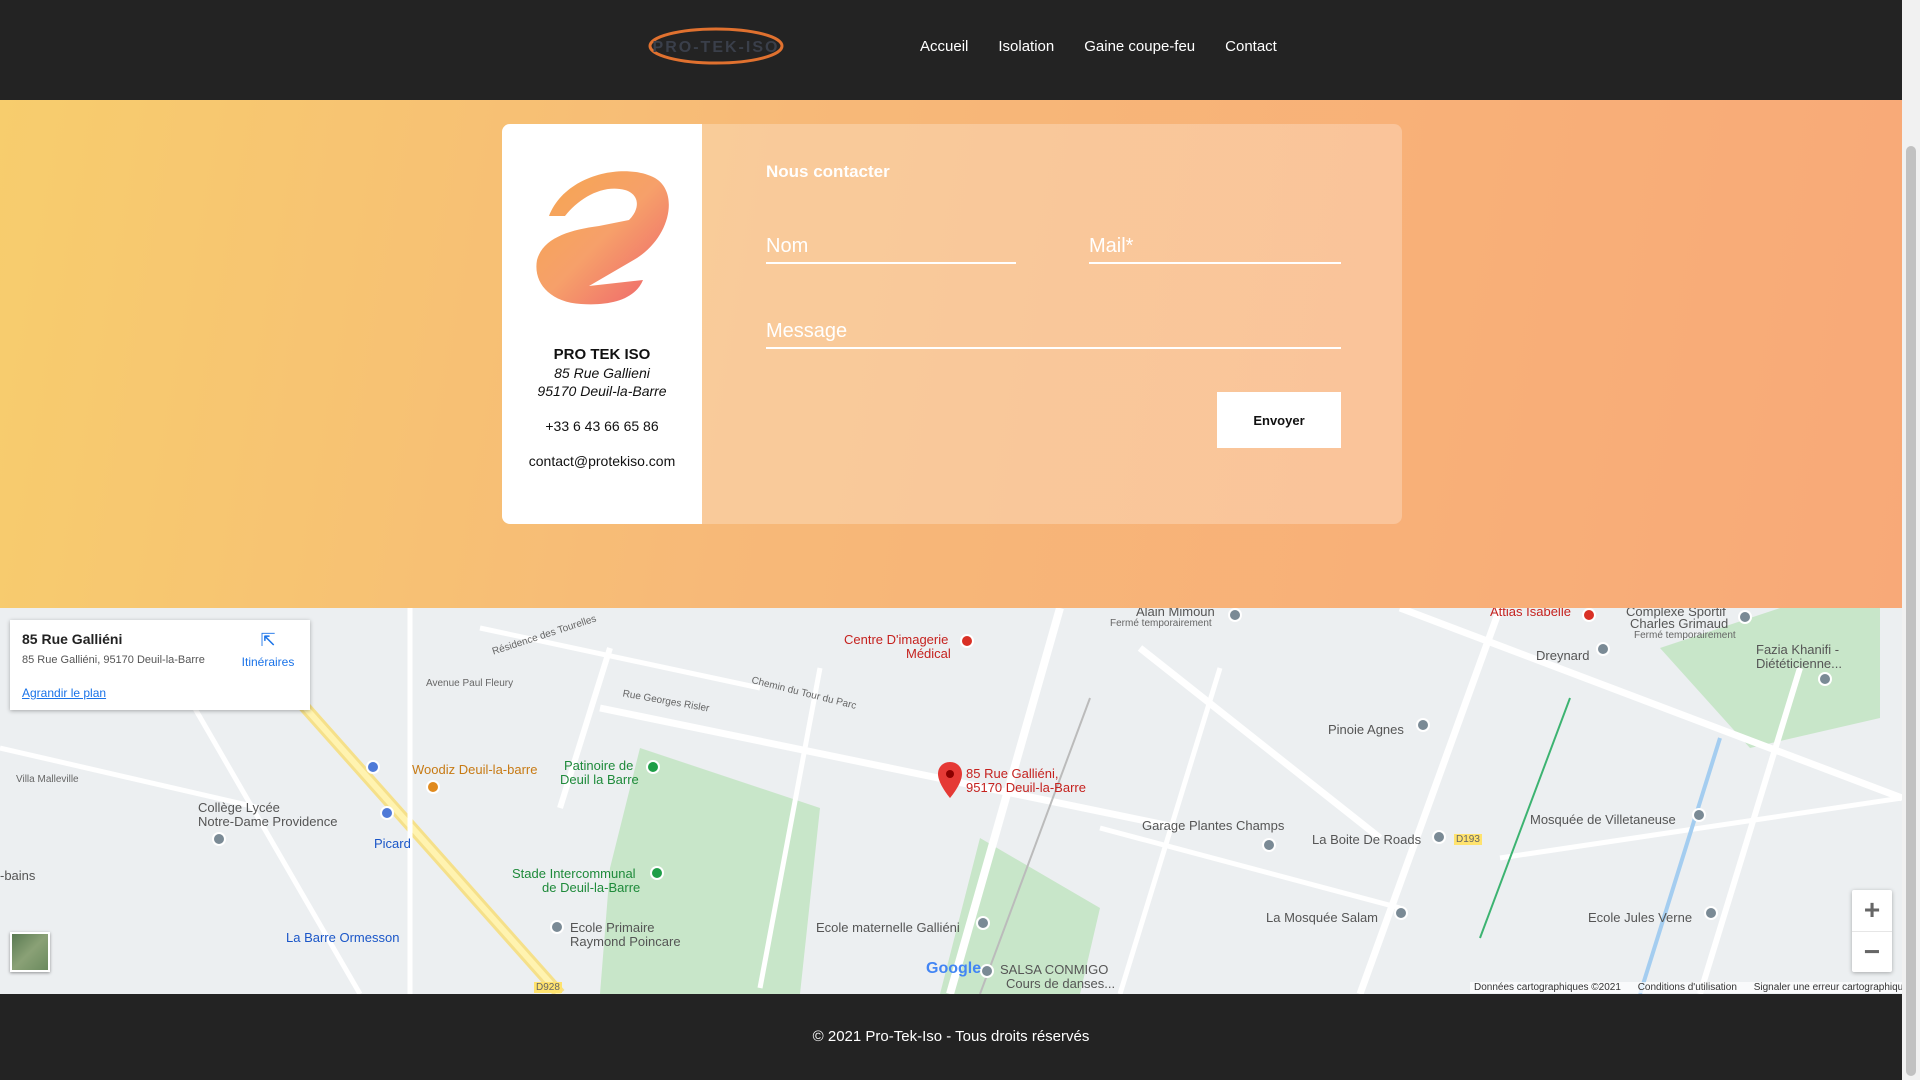  Describe the element at coordinates (954, 968) in the screenshot. I see `google-logo: Google` at that location.